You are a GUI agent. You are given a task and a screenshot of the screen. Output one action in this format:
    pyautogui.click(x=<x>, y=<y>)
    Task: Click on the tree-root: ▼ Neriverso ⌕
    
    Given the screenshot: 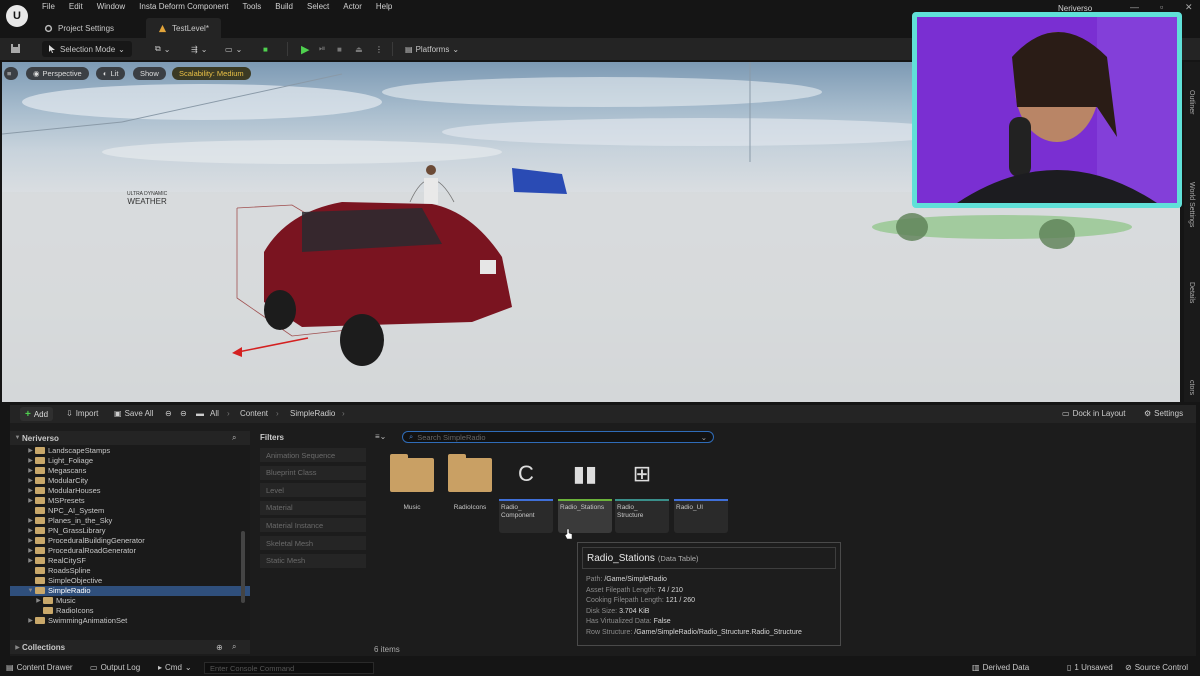 What is the action you would take?
    pyautogui.click(x=130, y=438)
    